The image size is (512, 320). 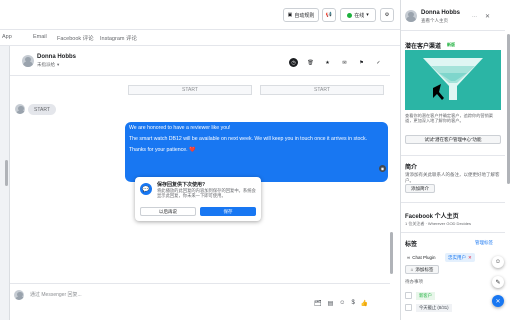 I want to click on composer: 通过 Messenger 回复... 🗂 ▤ ☺ $ 👍, so click(x=200, y=301).